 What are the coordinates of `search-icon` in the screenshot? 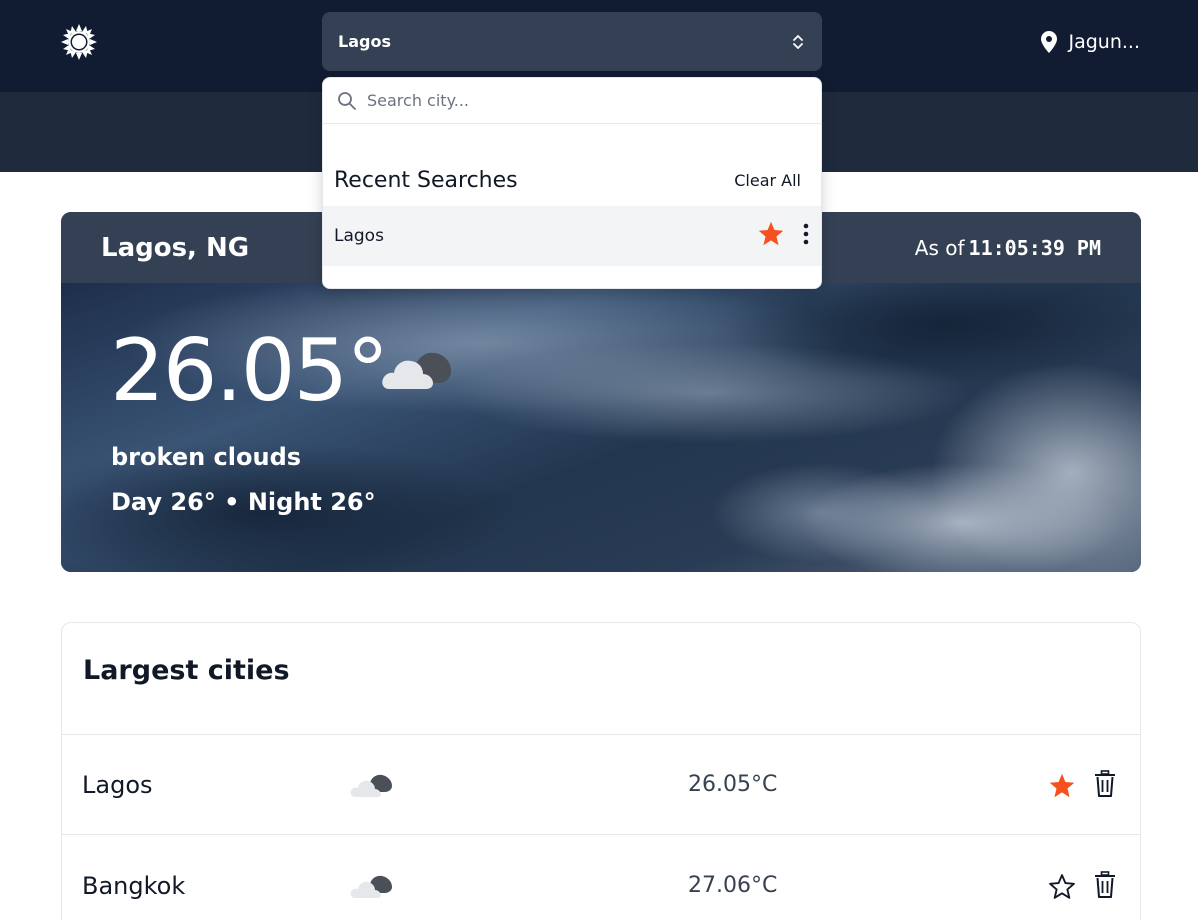 It's located at (347, 100).